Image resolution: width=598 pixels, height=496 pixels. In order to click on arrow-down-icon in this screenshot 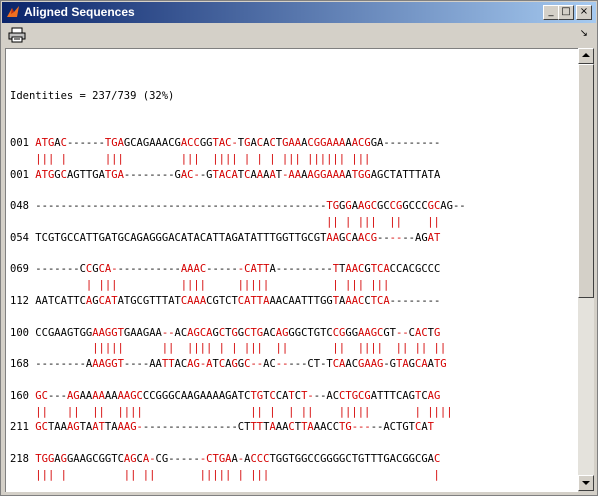, I will do `click(586, 483)`.